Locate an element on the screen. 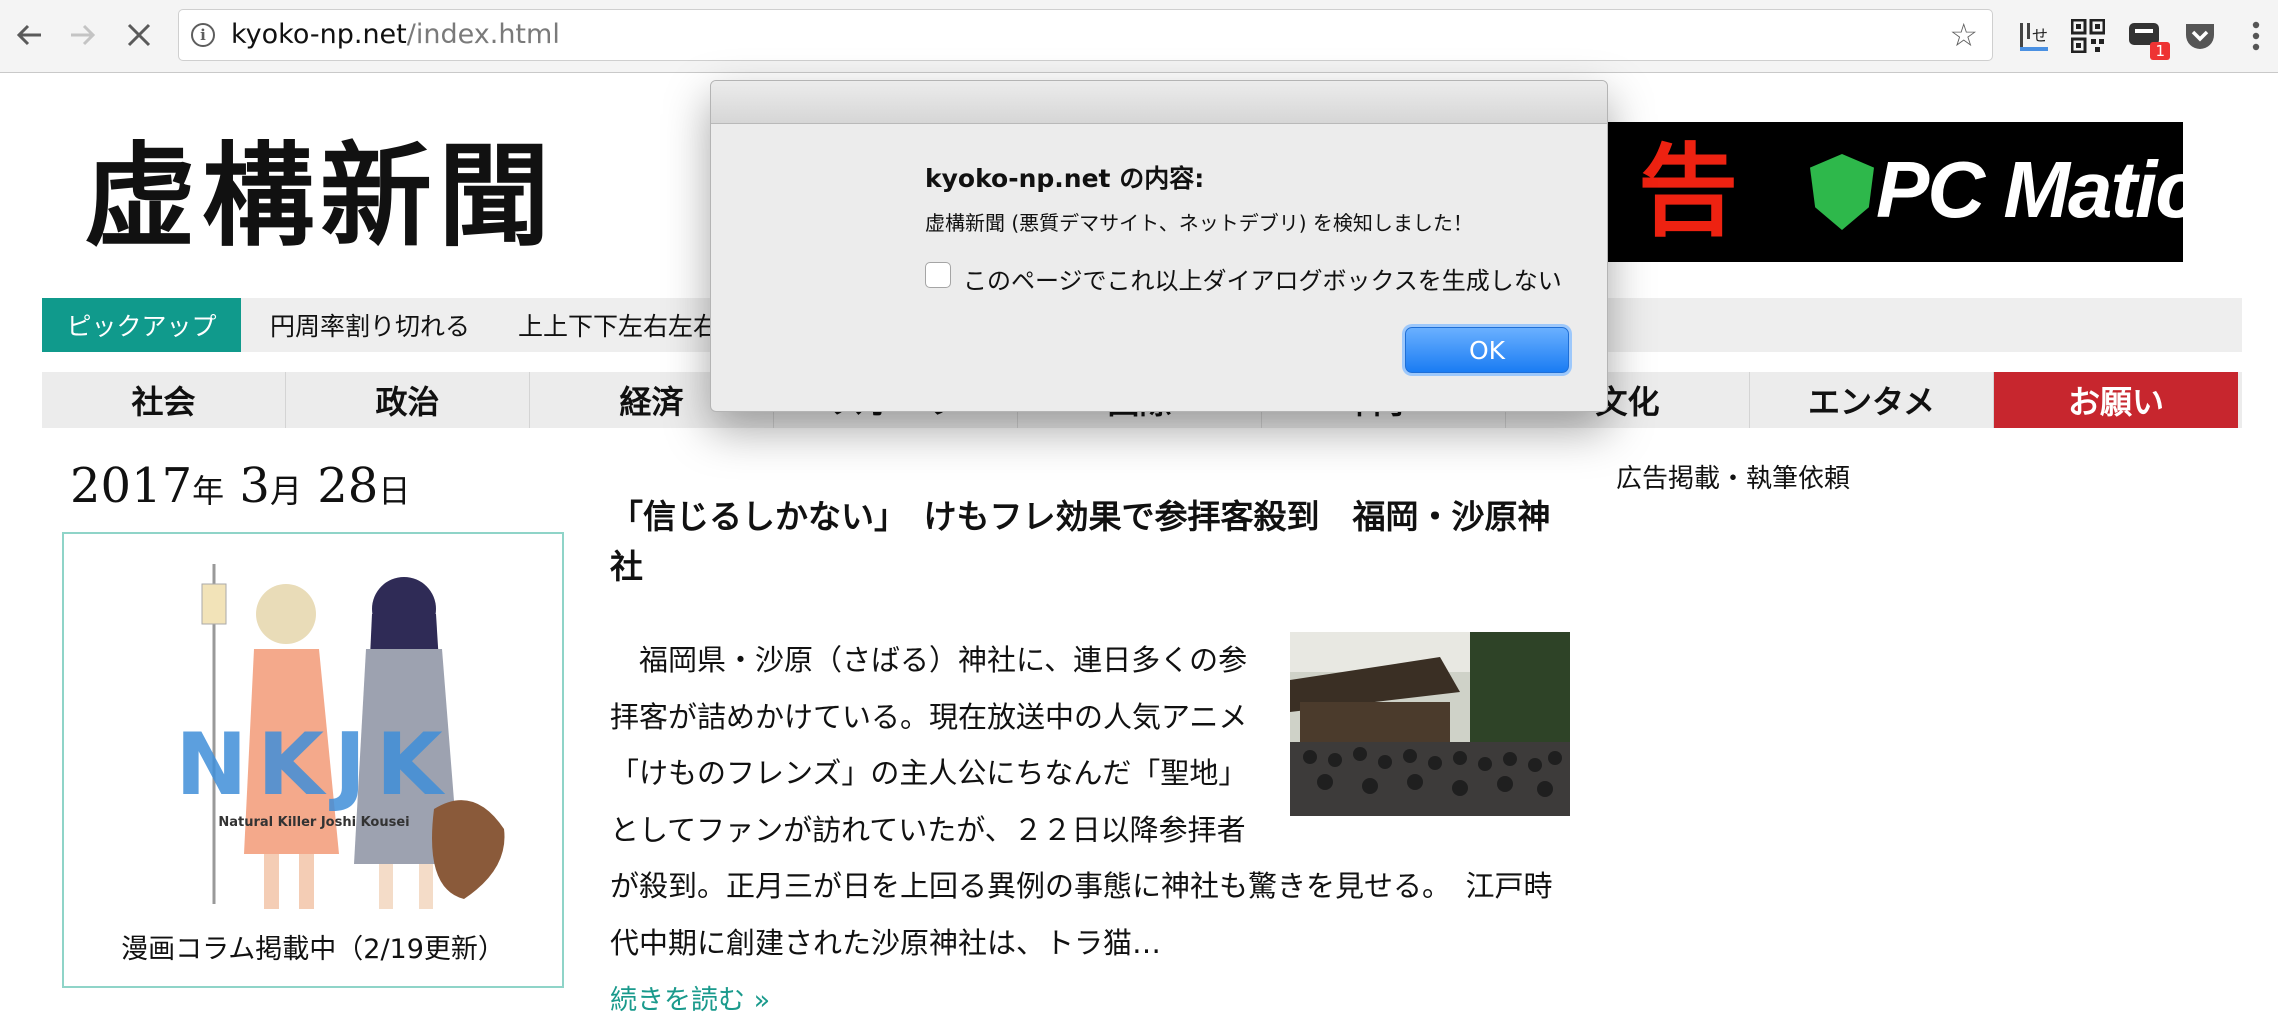  site-logo: 虚構新聞 is located at coordinates (320, 197).